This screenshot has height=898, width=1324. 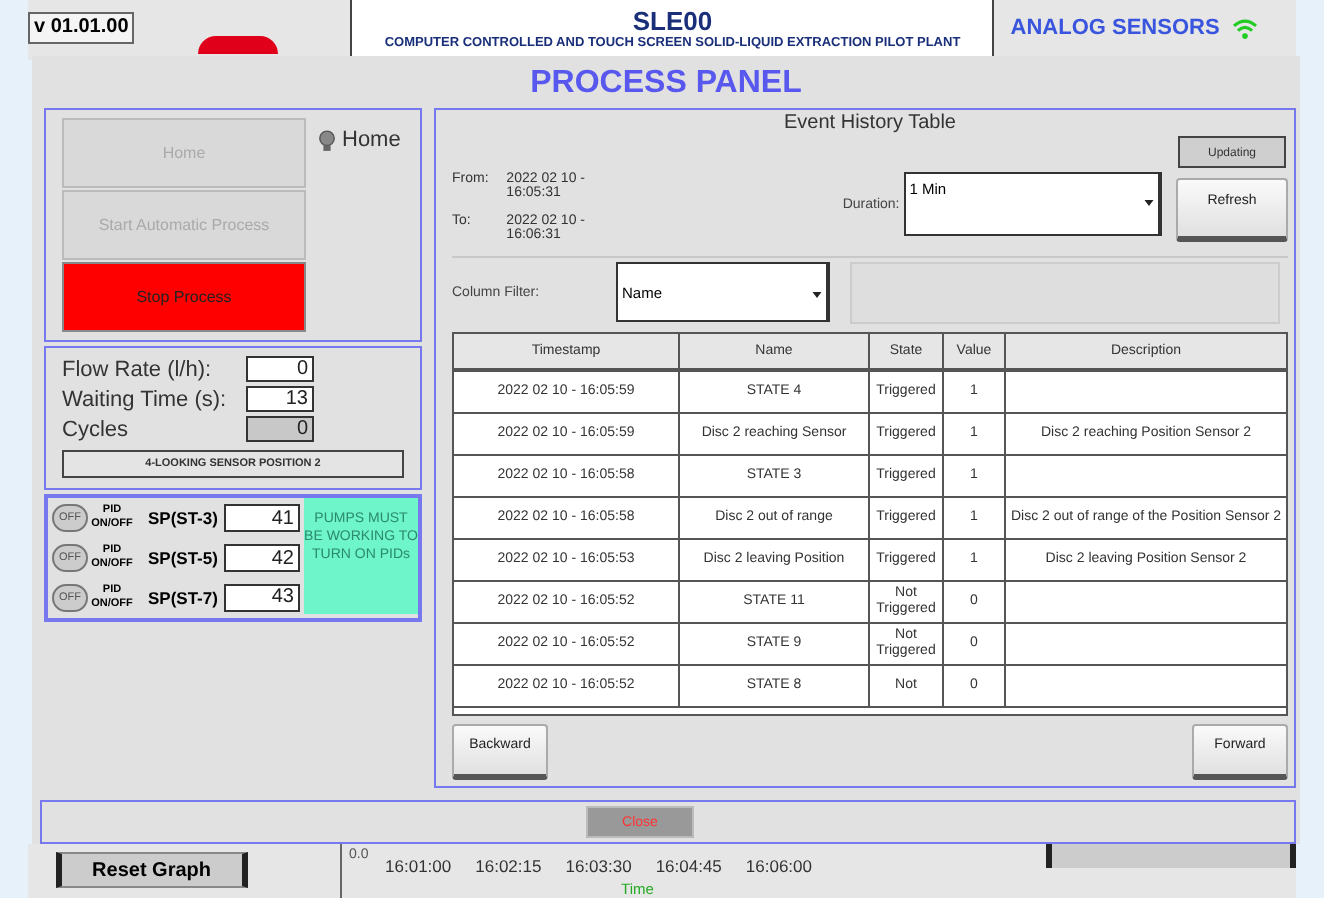 I want to click on home-indicator-label: Home, so click(x=371, y=140).